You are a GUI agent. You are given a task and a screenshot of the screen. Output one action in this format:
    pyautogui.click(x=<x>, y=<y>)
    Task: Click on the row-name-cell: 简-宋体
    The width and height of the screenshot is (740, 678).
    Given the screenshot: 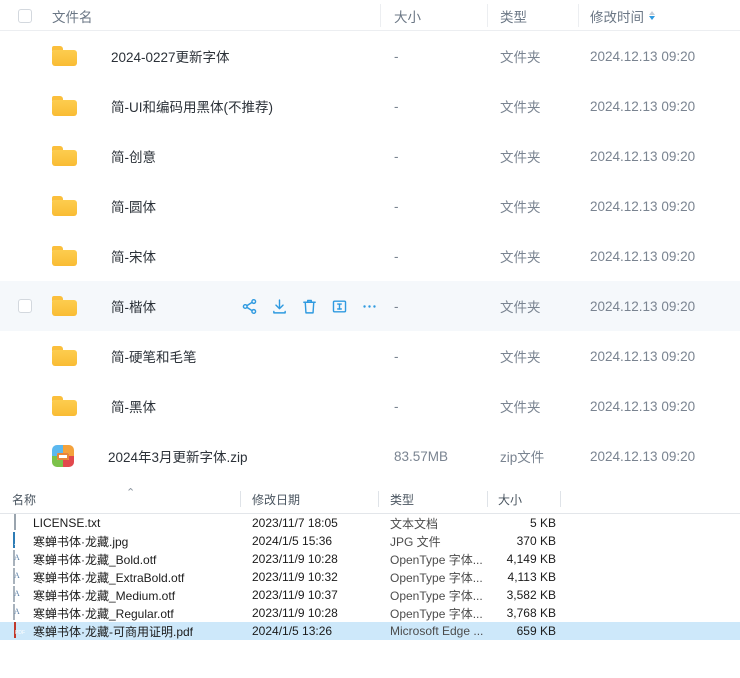 What is the action you would take?
    pyautogui.click(x=222, y=256)
    